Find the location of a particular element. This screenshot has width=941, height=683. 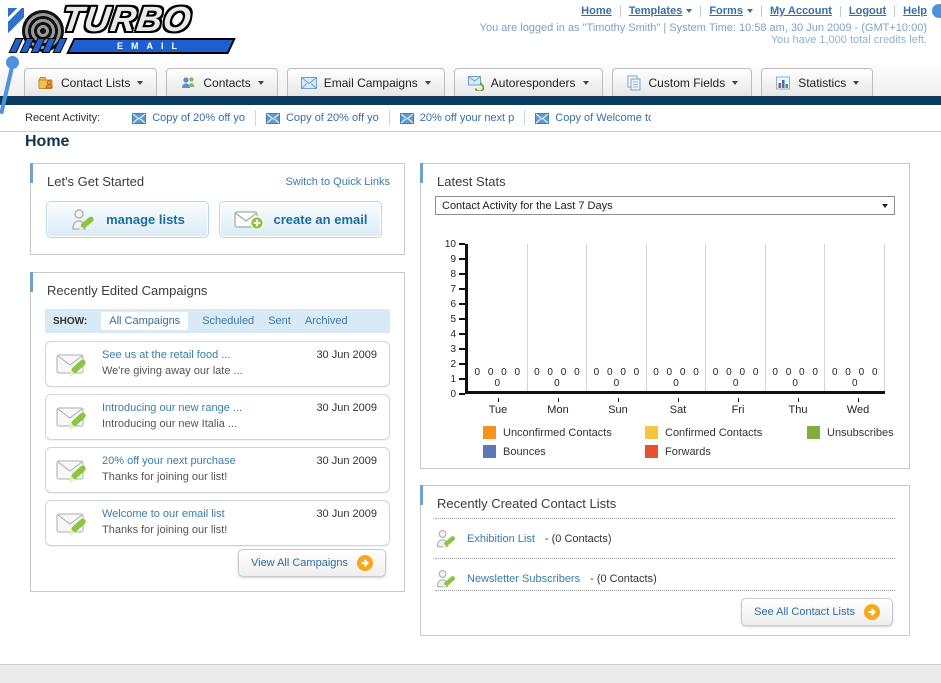

chart-x-labels: Tue Mon Sun Sat Fri Thu Wed is located at coordinates (678, 406).